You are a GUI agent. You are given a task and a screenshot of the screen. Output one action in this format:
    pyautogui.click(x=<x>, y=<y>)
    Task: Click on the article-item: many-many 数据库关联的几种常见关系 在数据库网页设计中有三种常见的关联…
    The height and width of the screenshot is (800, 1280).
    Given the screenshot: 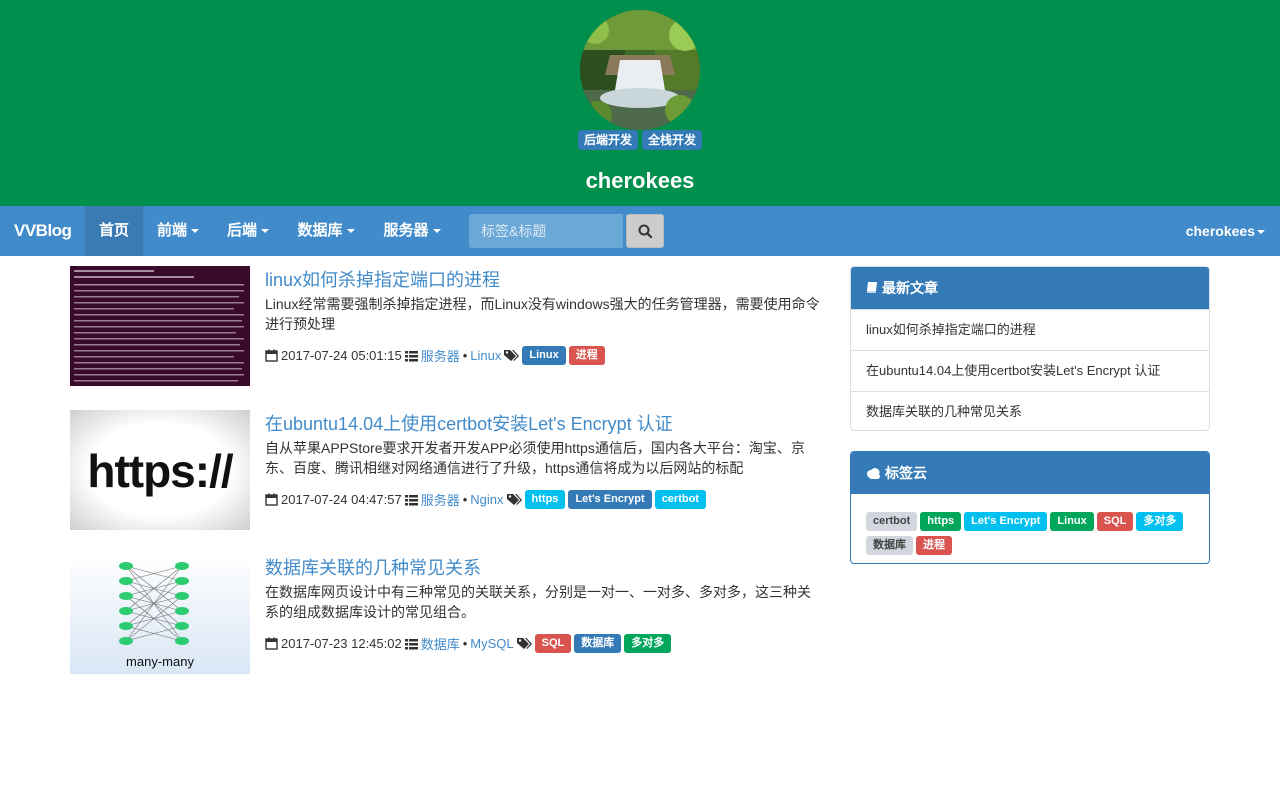 What is the action you would take?
    pyautogui.click(x=445, y=614)
    